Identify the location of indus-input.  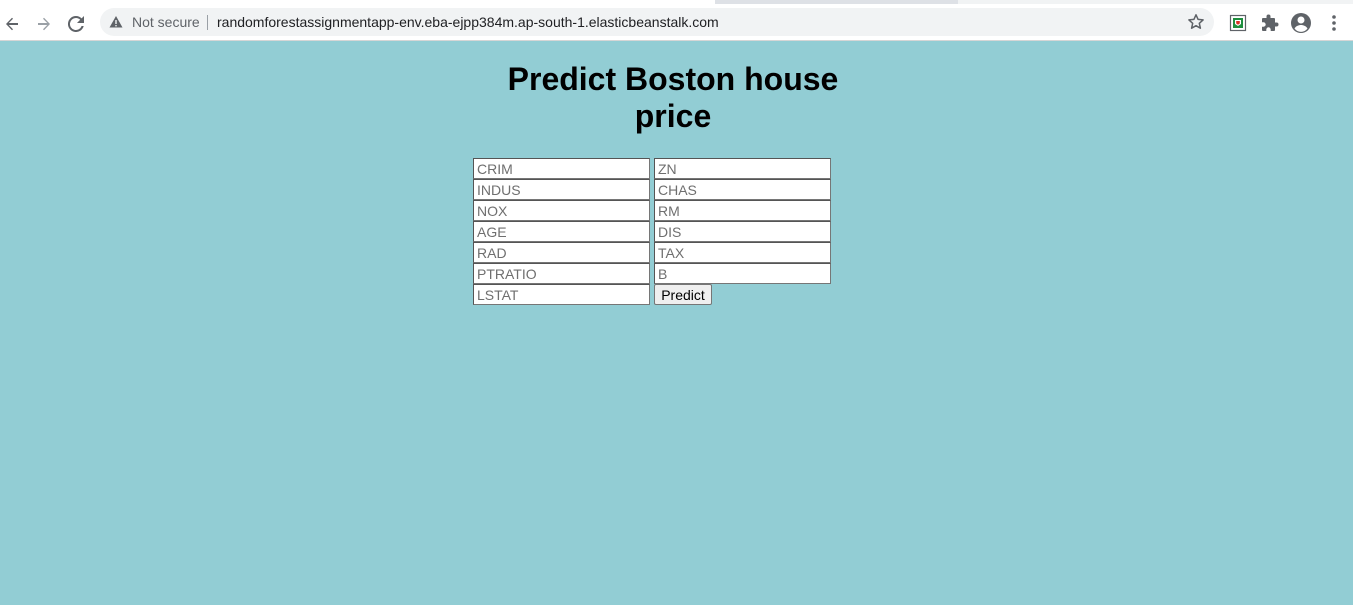
(561, 189).